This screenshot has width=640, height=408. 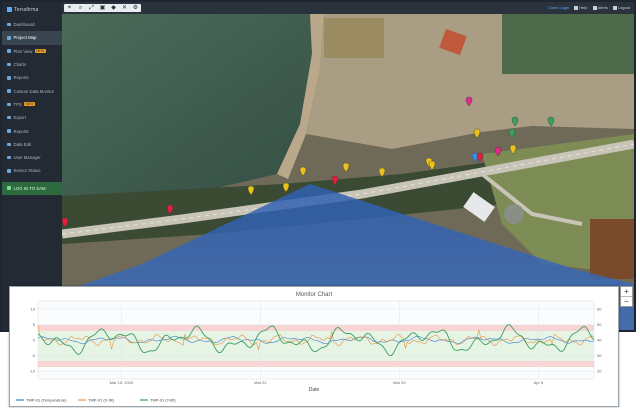 I want to click on edit-icon, so click(x=9, y=144).